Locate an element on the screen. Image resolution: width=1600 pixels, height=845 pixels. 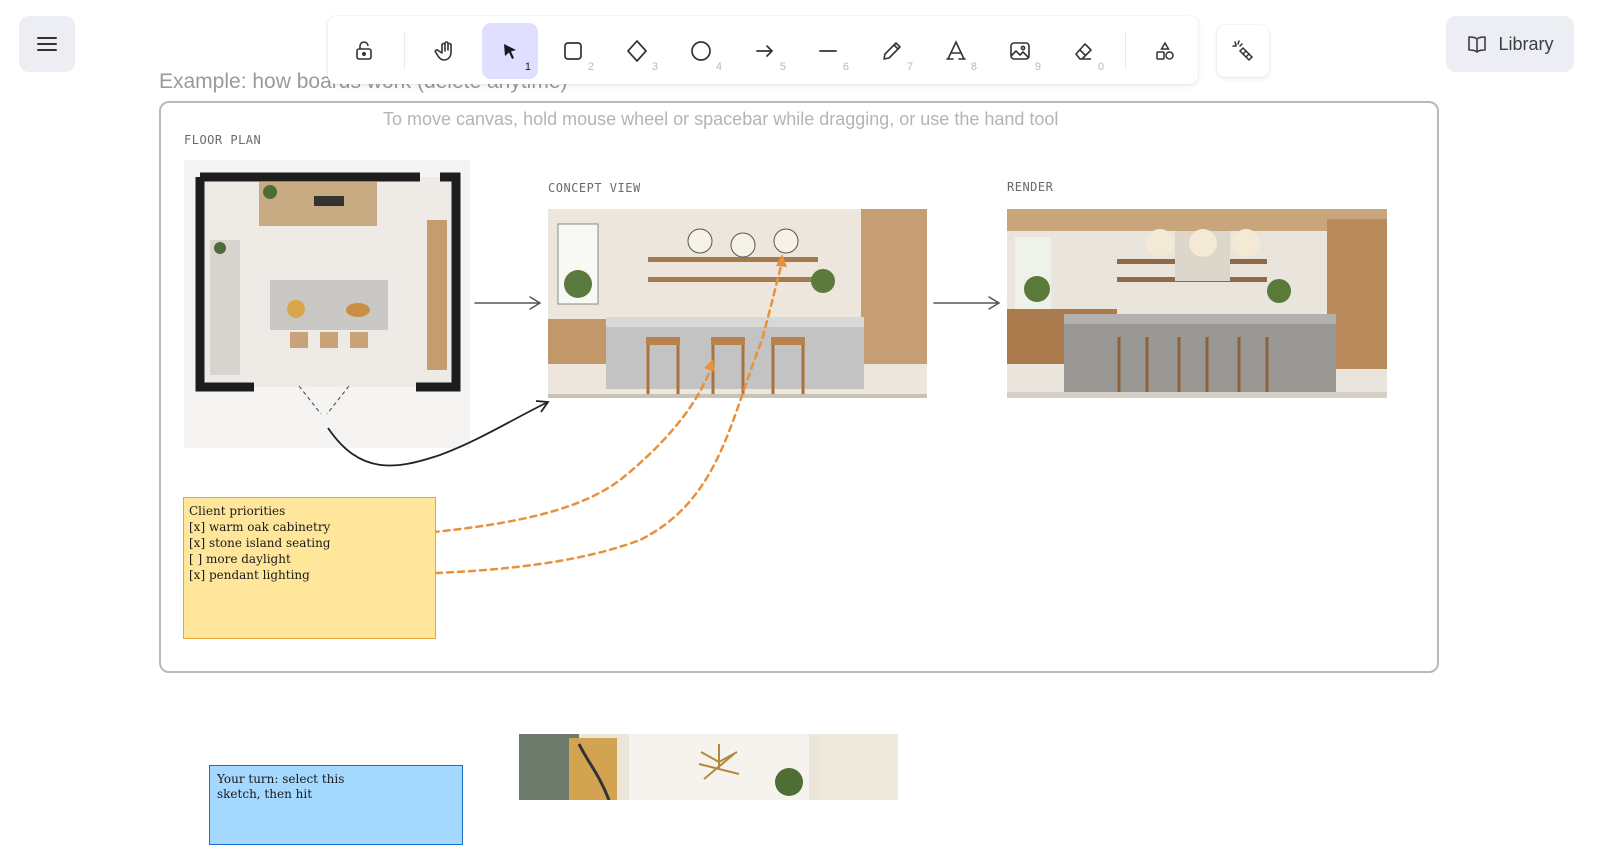
eraser-icon is located at coordinates (1083, 51).